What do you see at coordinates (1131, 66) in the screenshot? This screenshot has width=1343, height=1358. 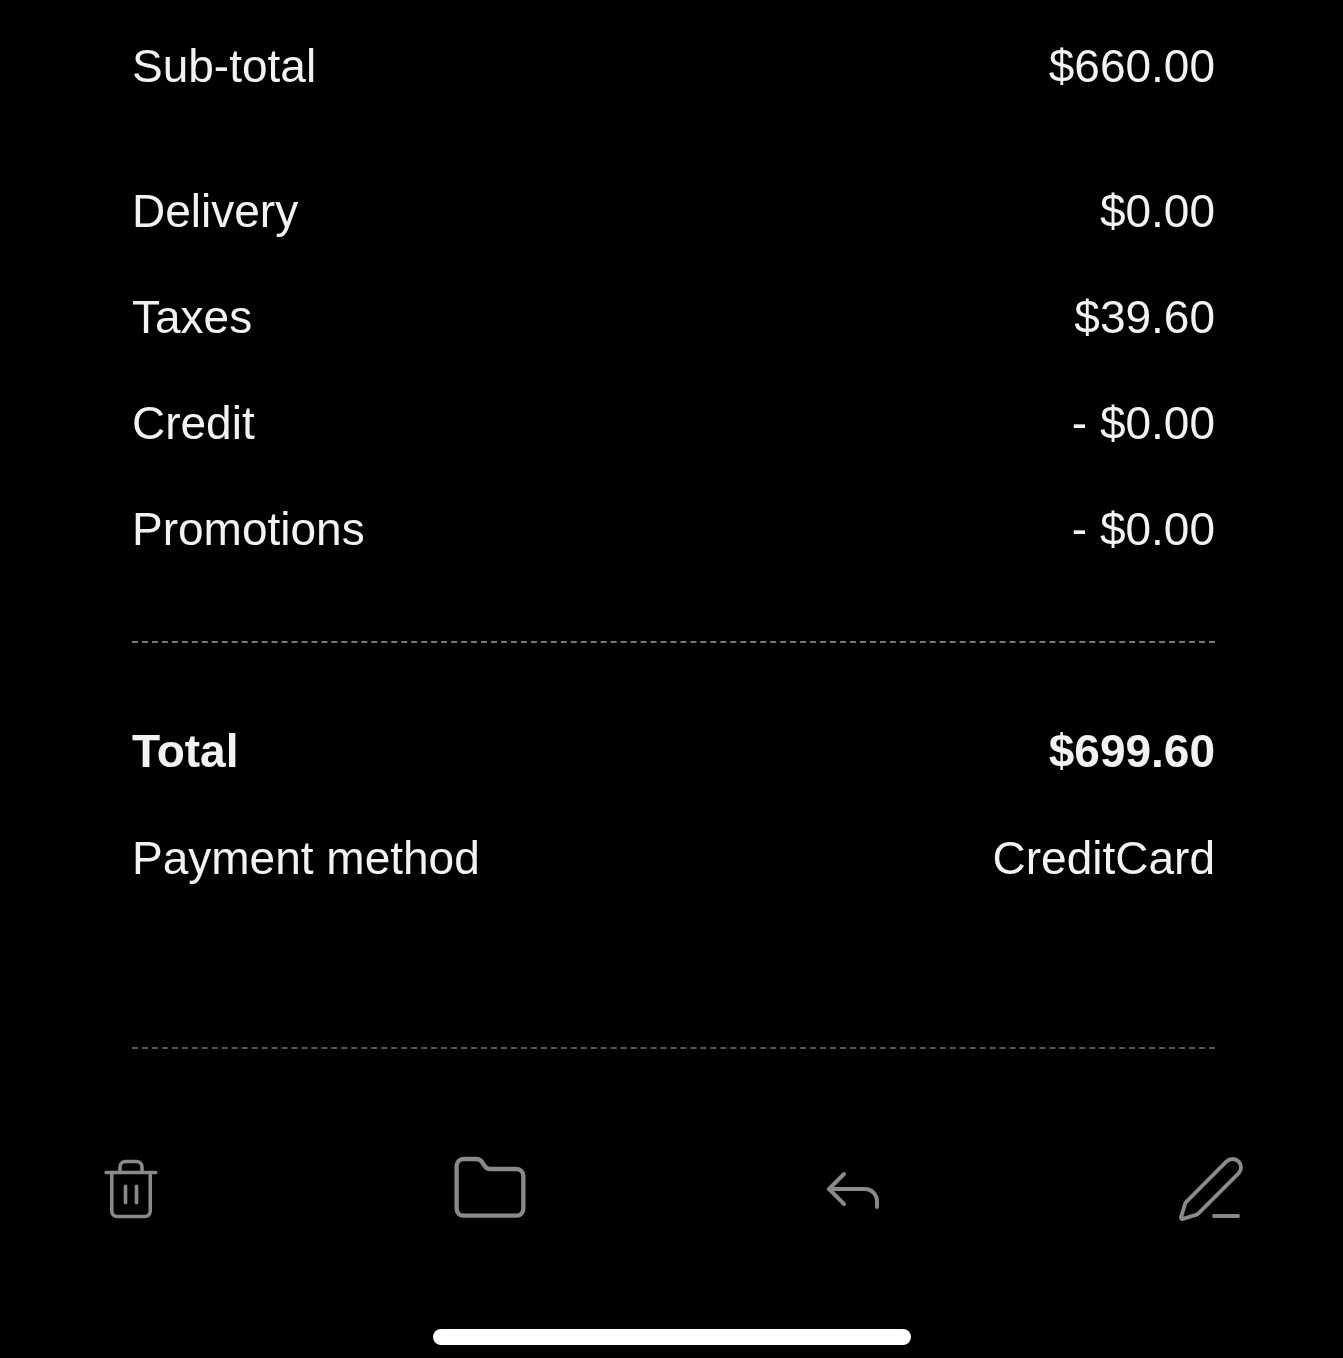 I see `row-value: $660.00` at bounding box center [1131, 66].